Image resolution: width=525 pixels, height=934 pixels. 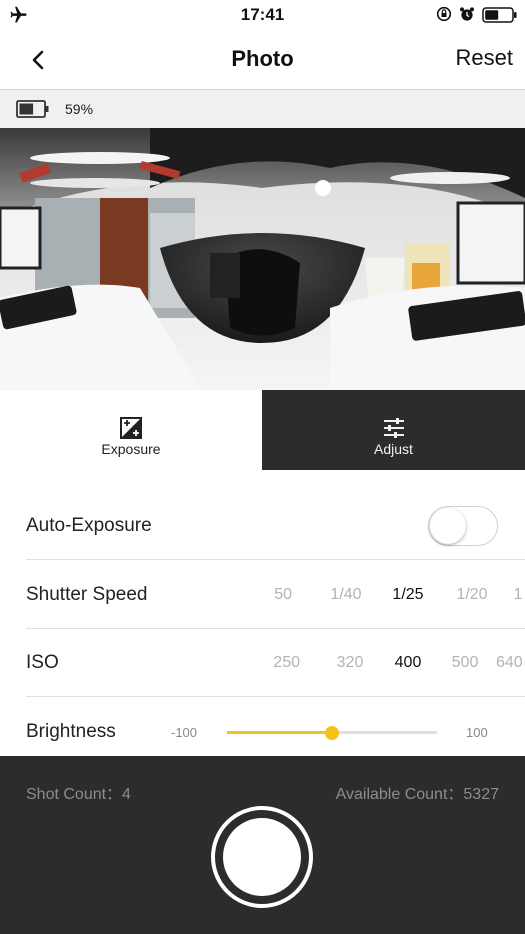 What do you see at coordinates (89, 525) in the screenshot?
I see `auto-exposure-label: Auto-Exposure` at bounding box center [89, 525].